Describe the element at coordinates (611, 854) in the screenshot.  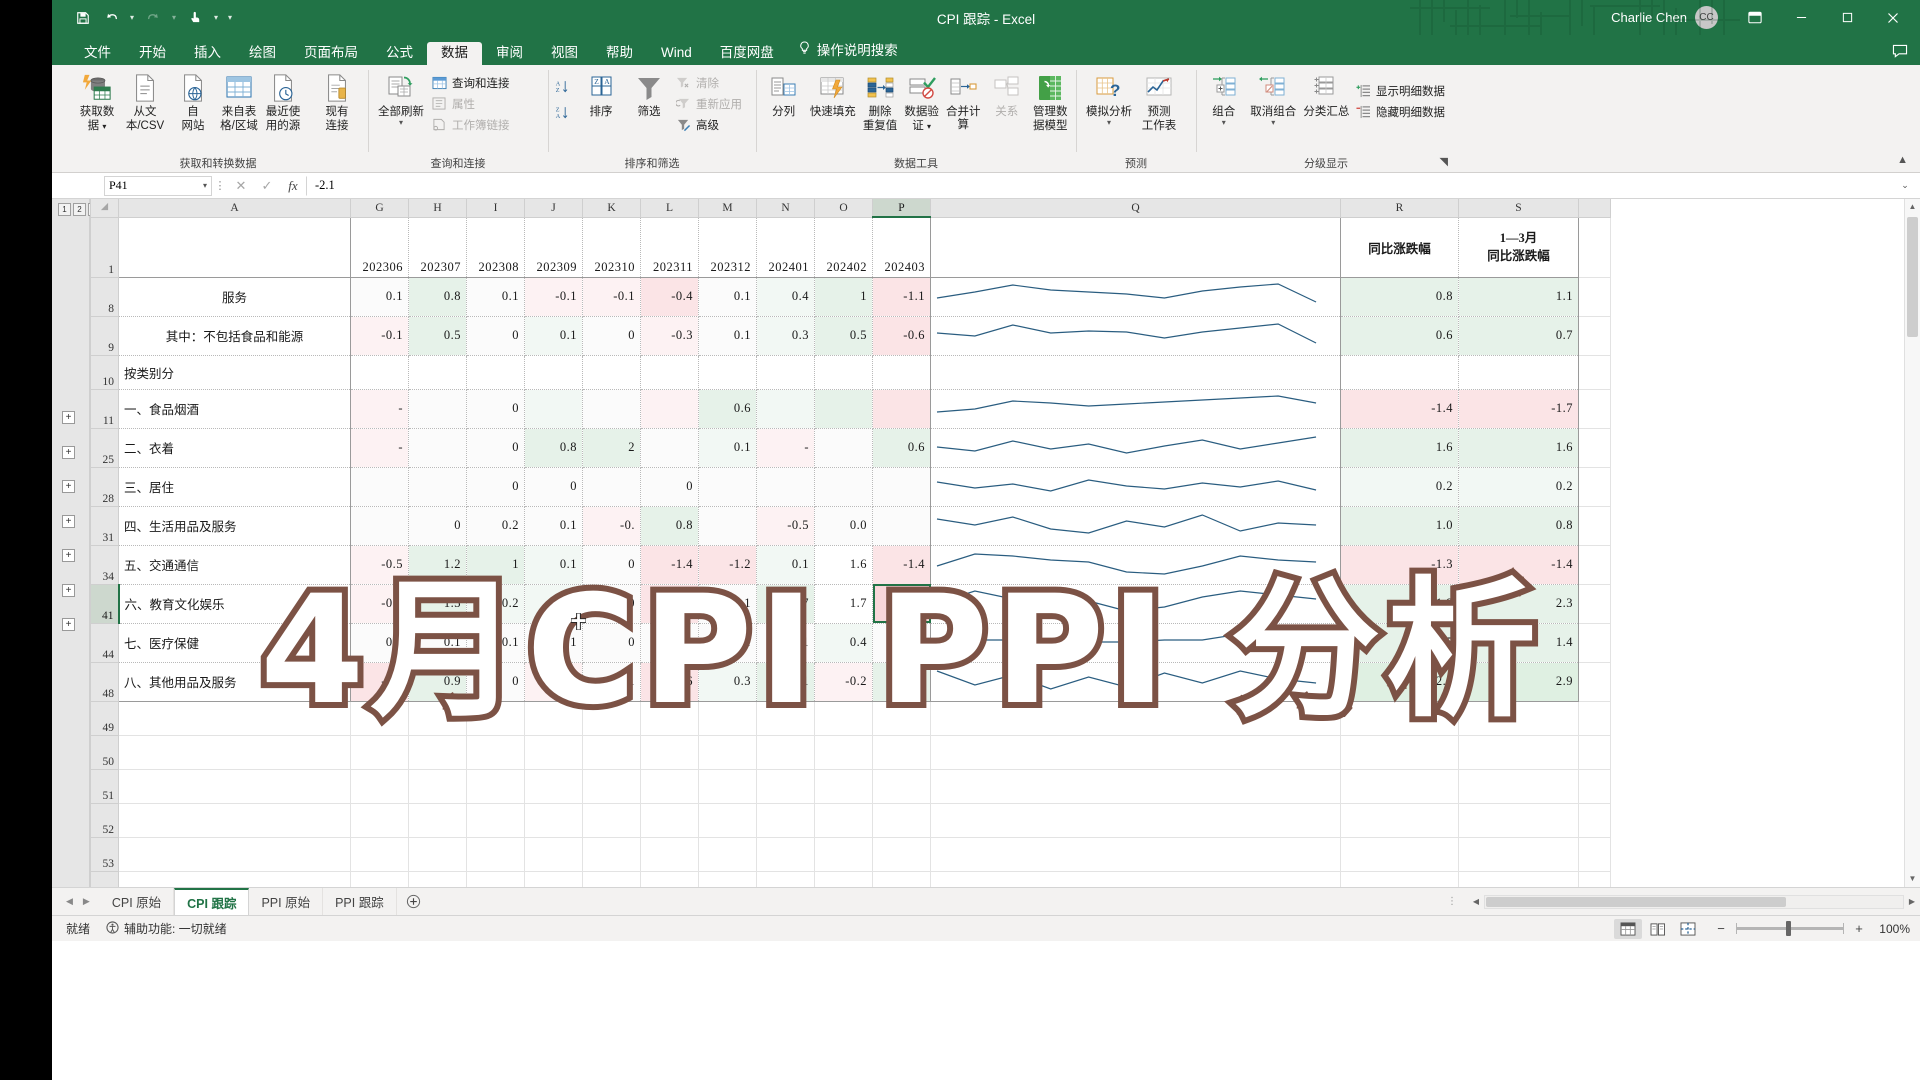
I see `cell-K53` at that location.